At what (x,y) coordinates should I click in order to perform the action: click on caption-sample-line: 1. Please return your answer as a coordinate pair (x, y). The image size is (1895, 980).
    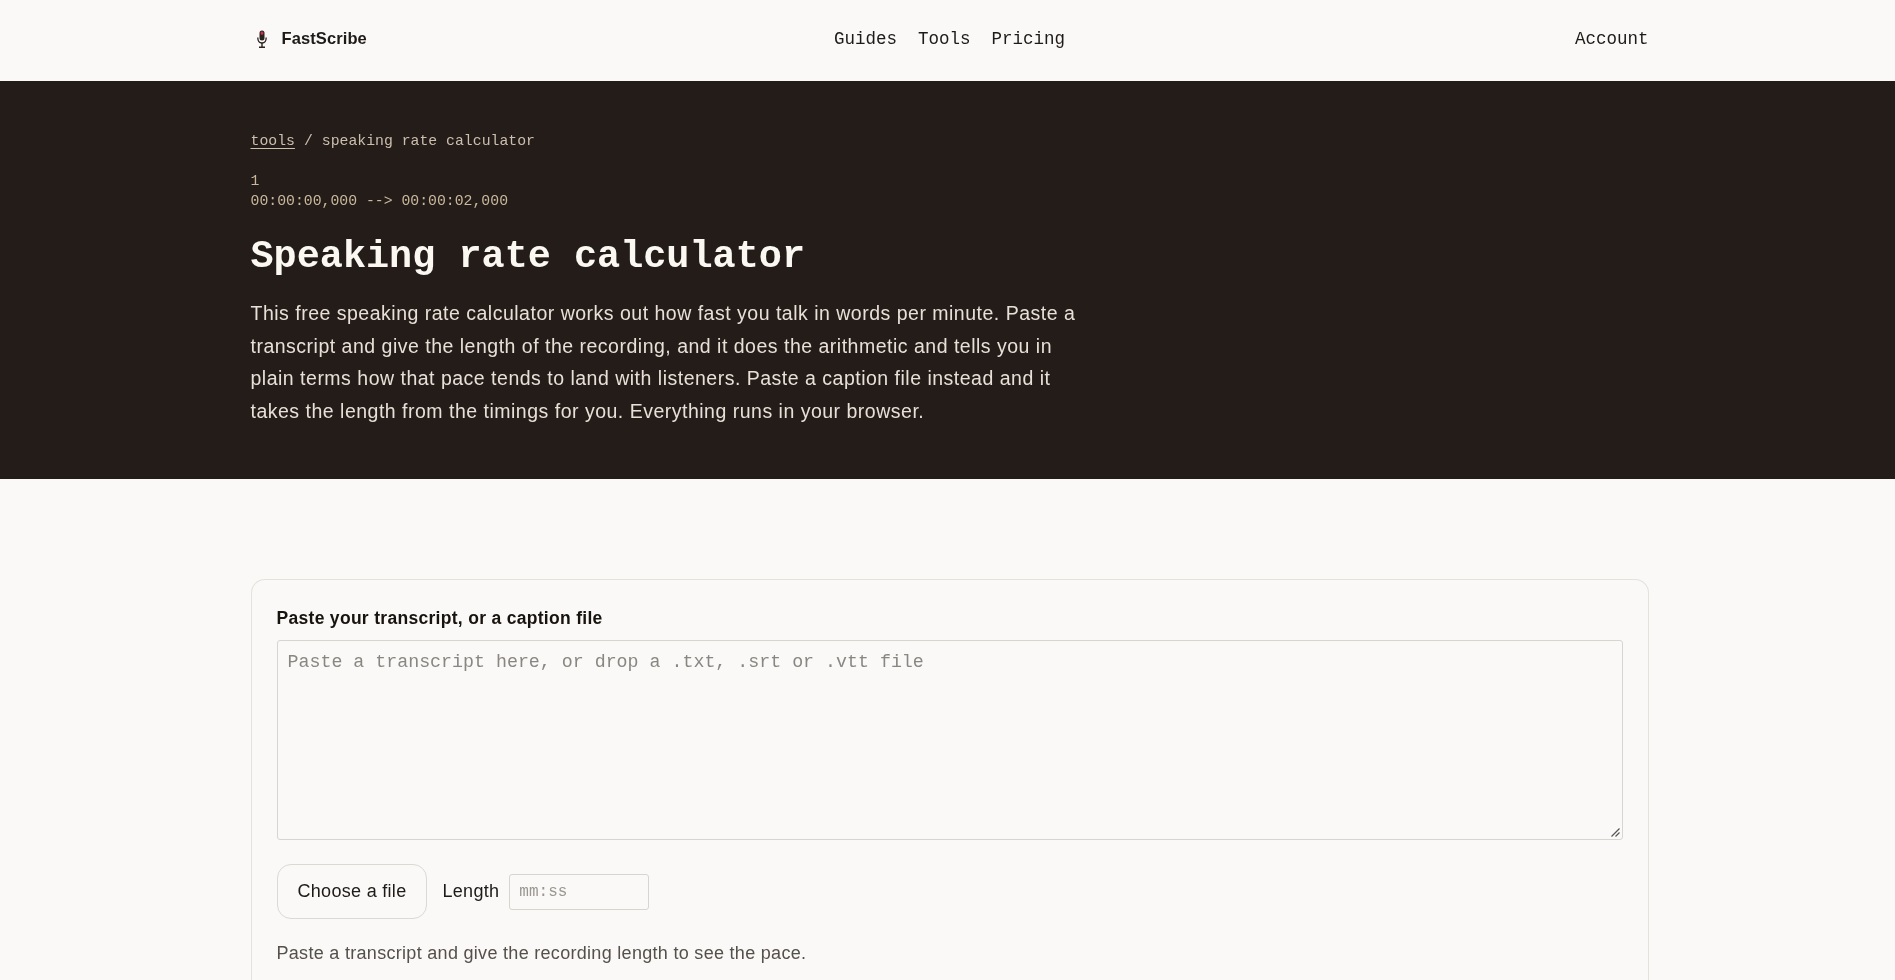
    Looking at the image, I should click on (255, 181).